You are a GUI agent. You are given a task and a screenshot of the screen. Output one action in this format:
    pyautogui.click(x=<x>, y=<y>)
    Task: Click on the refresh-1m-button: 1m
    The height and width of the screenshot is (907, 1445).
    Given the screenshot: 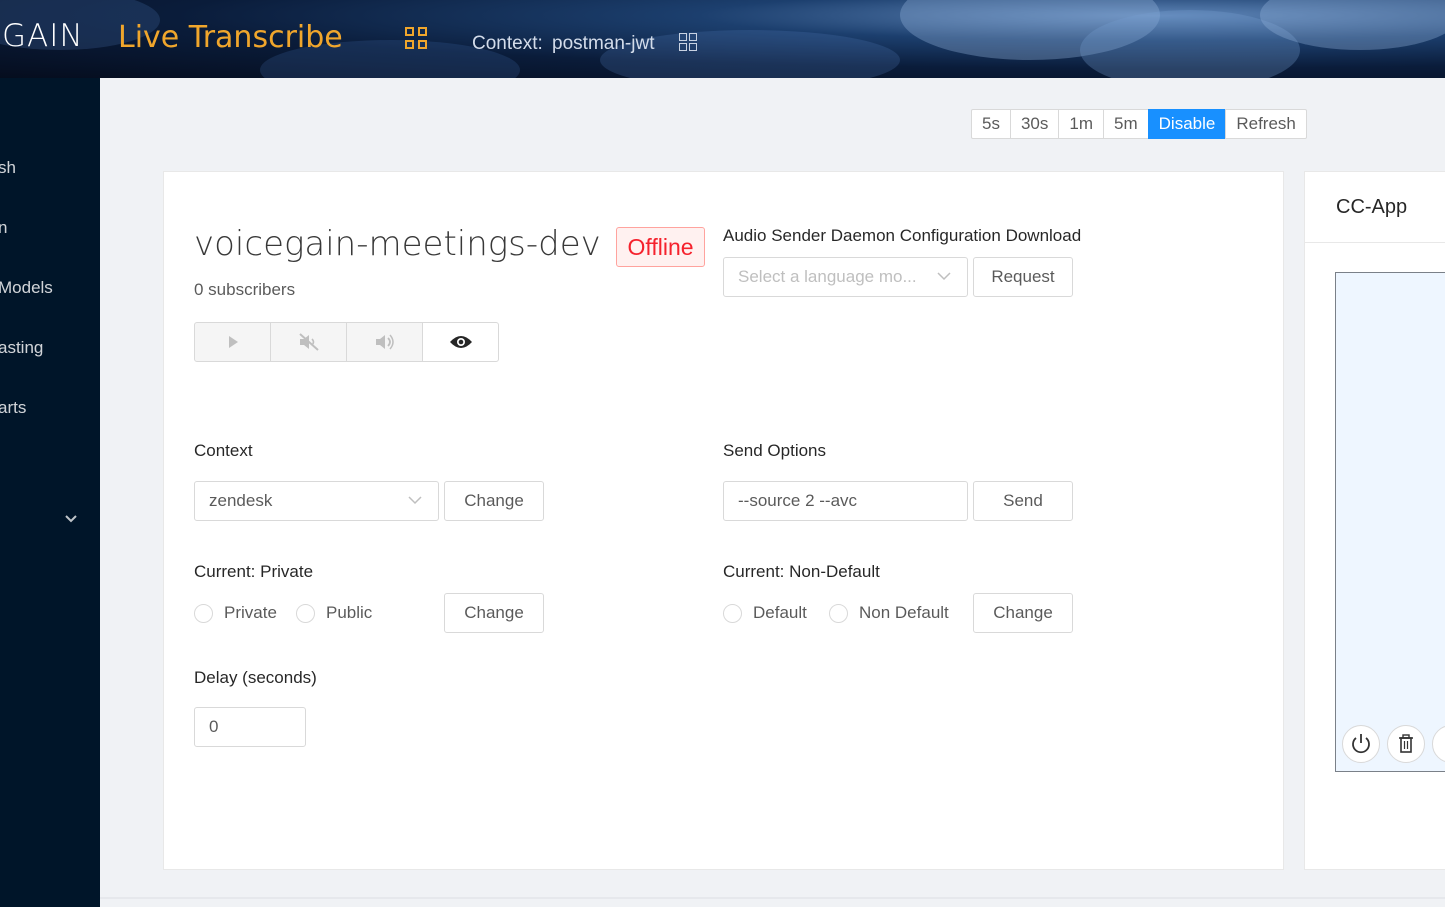 What is the action you would take?
    pyautogui.click(x=1081, y=124)
    